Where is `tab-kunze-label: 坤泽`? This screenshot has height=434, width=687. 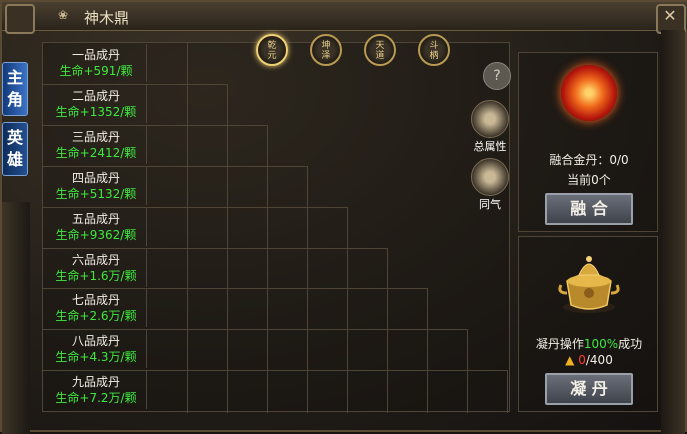 tab-kunze-label: 坤泽 is located at coordinates (326, 51).